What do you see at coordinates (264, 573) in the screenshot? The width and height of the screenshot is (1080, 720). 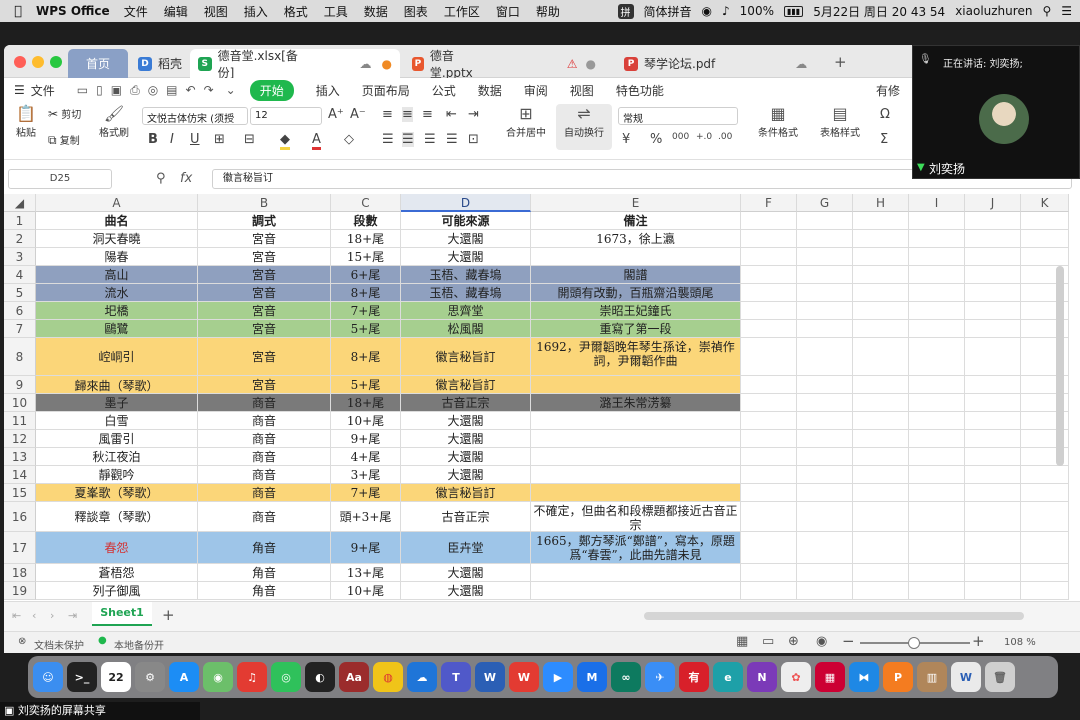 I see `cell-b: 角音` at bounding box center [264, 573].